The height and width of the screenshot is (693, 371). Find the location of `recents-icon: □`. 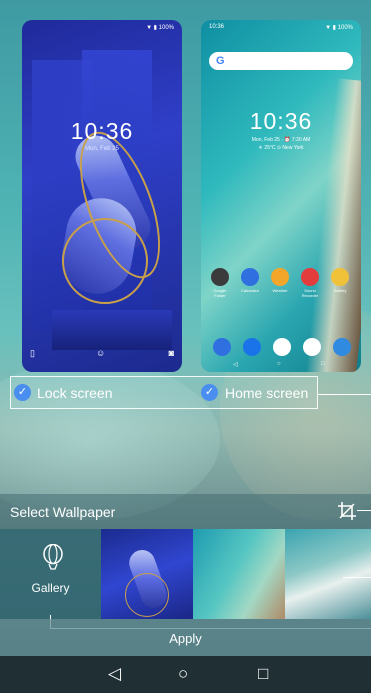

recents-icon: □ is located at coordinates (323, 364).